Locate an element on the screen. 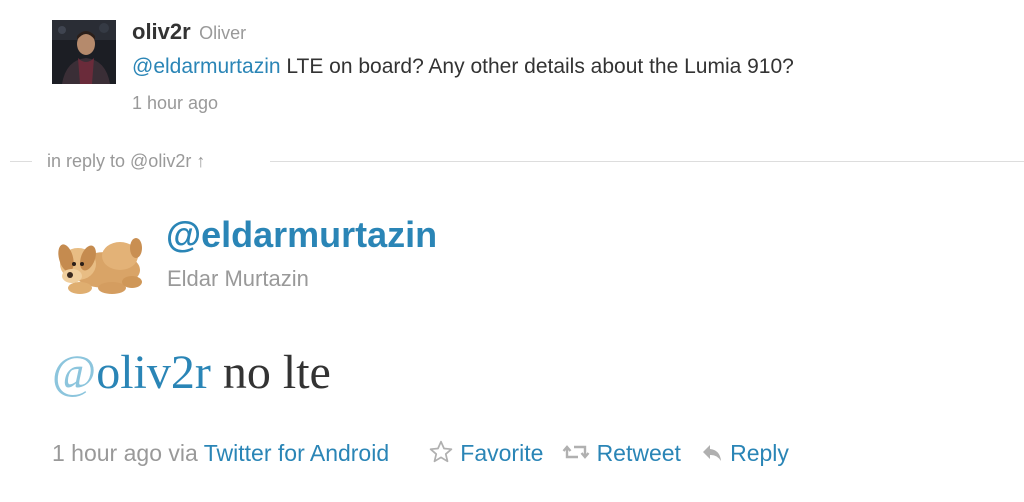 The image size is (1024, 502). mention-handle: oliv2r is located at coordinates (153, 372).